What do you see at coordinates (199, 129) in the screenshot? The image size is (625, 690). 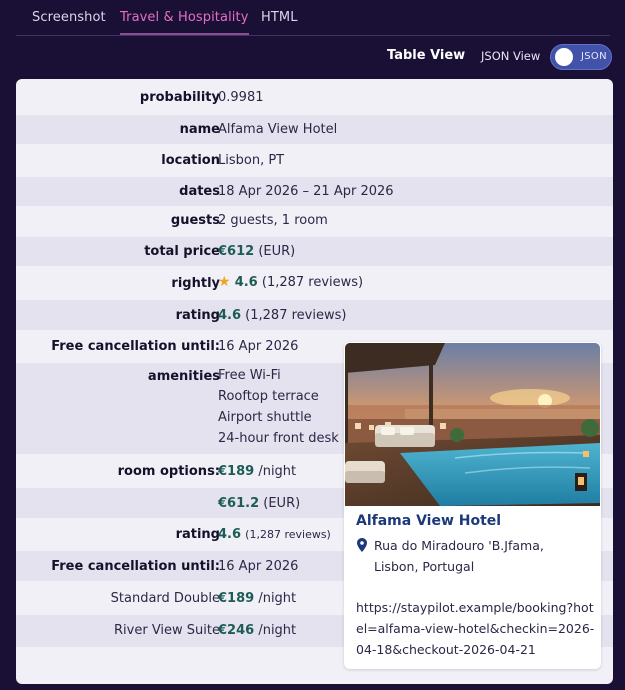 I see `key-name: name` at bounding box center [199, 129].